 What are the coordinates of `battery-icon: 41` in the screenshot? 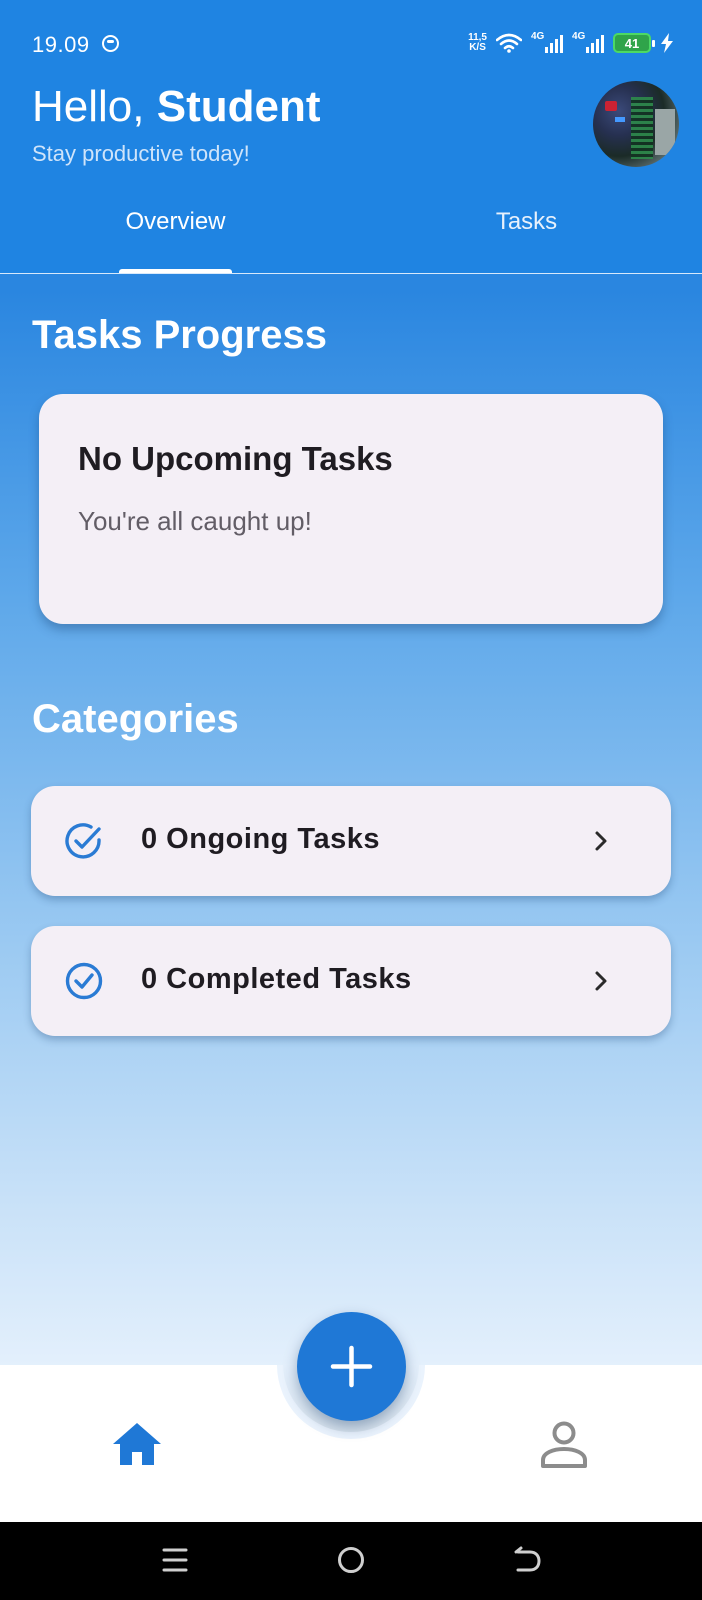 It's located at (634, 43).